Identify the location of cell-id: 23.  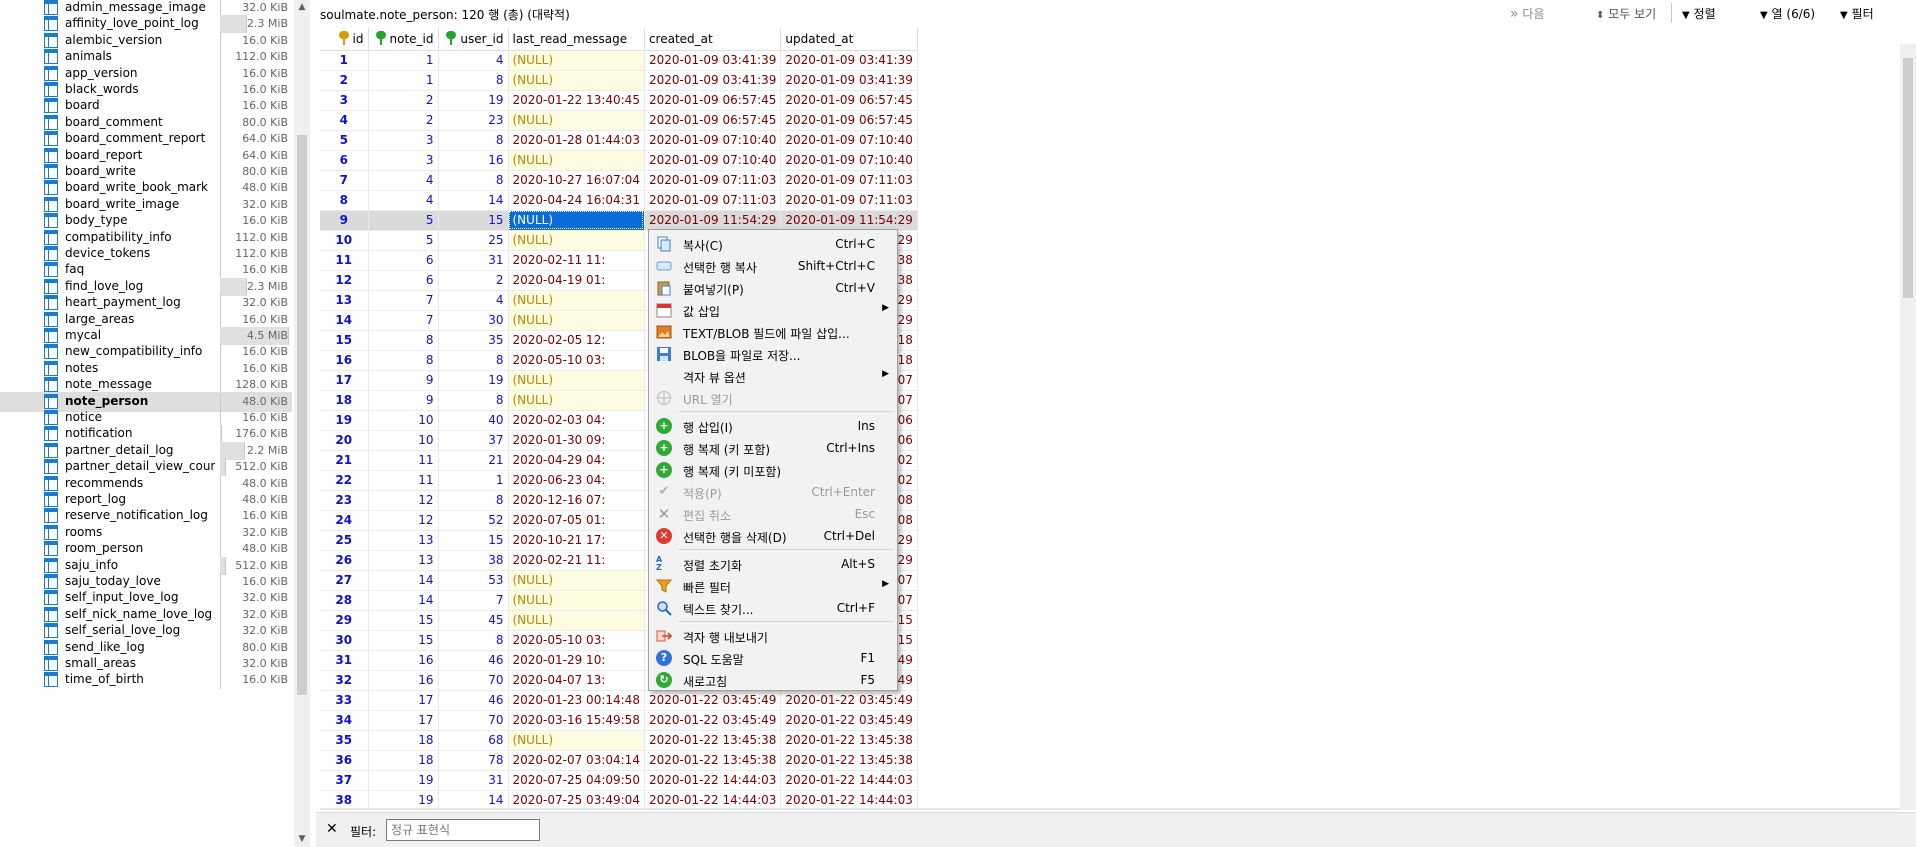
(344, 500).